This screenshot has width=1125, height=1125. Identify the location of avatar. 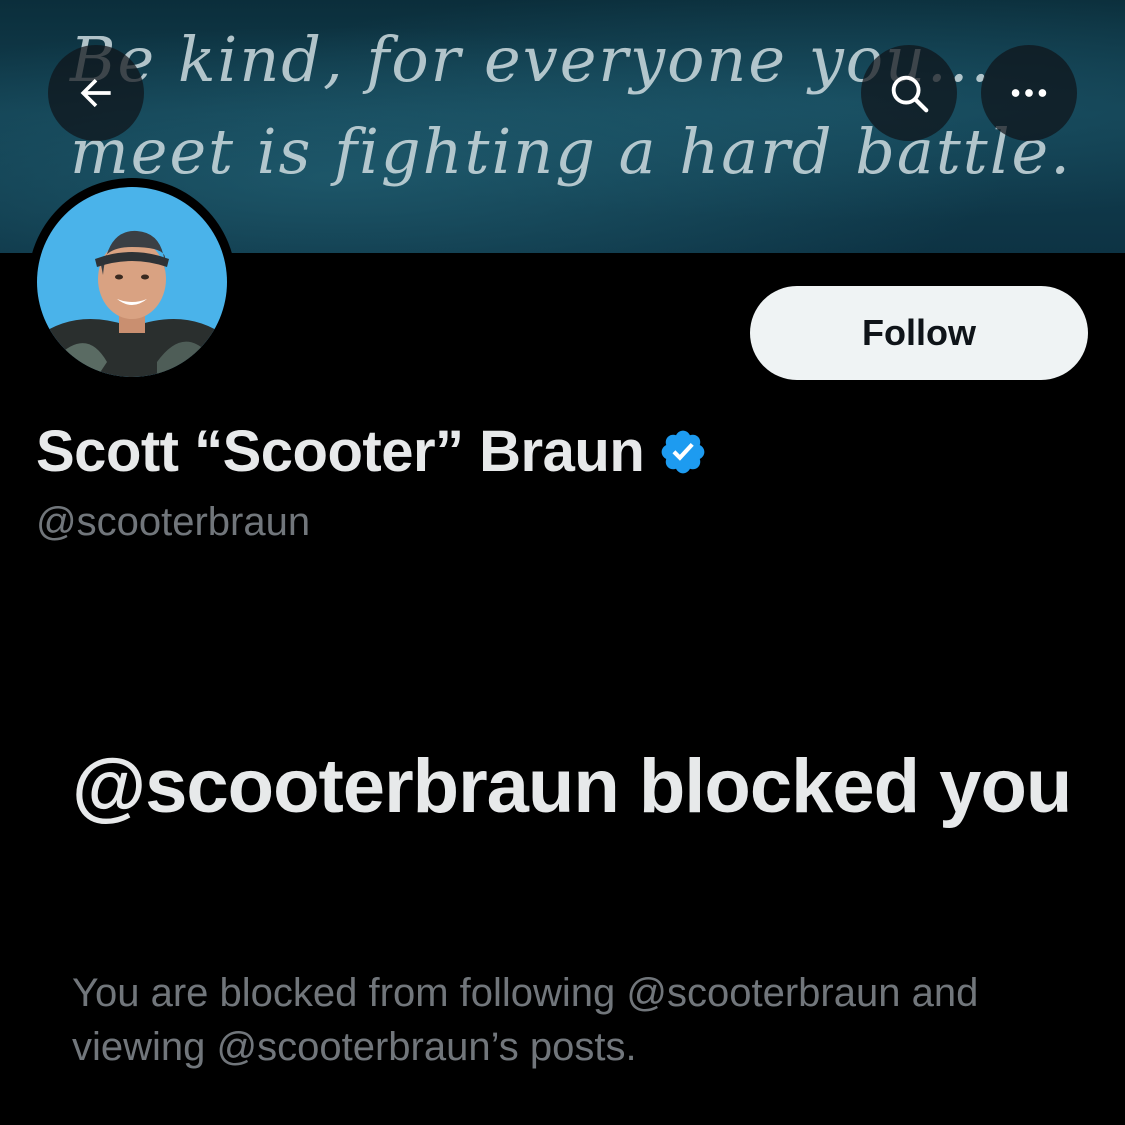
(132, 282).